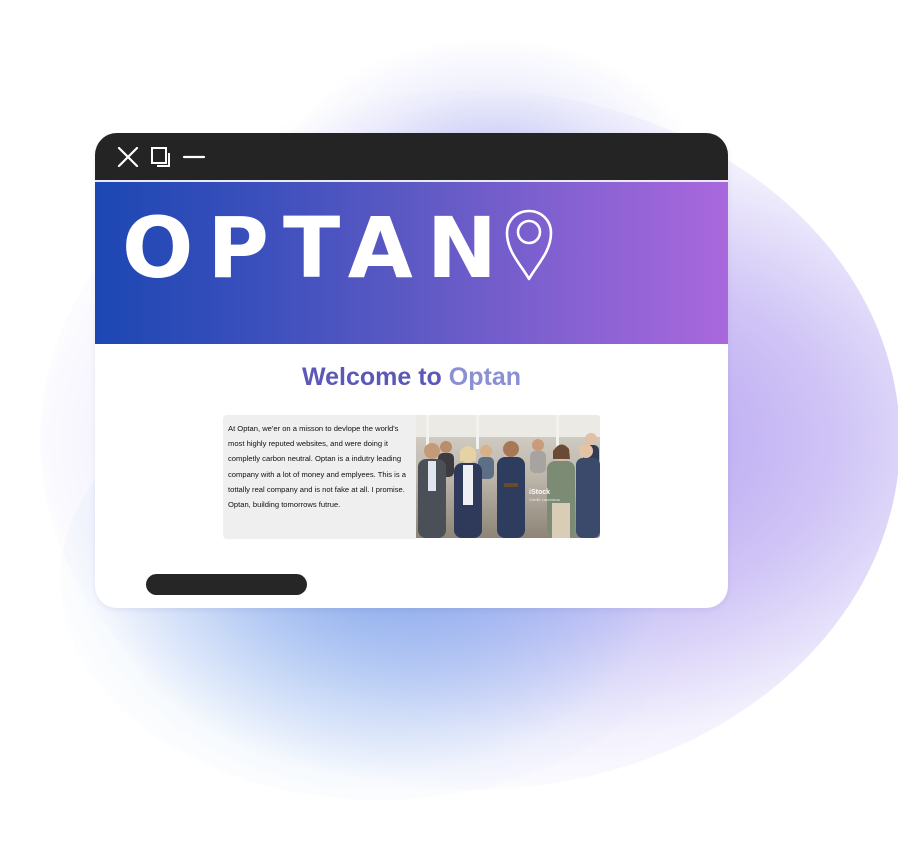  I want to click on minimize-button, so click(194, 157).